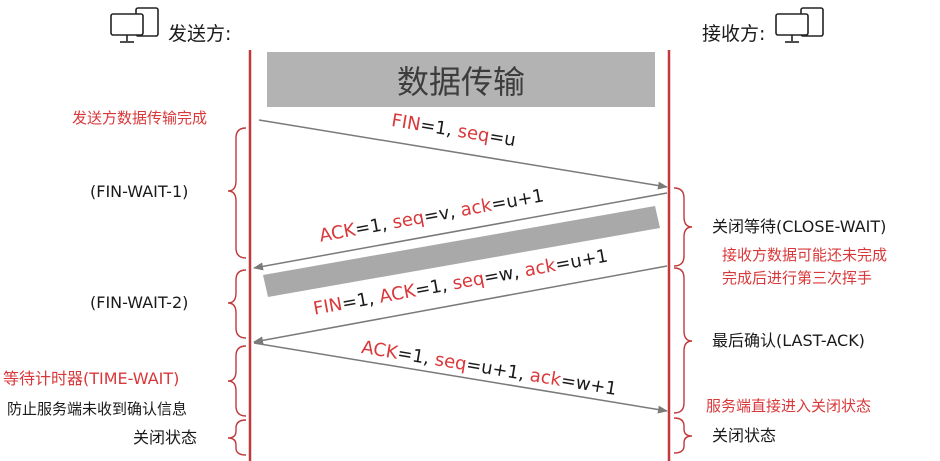 Image resolution: width=940 pixels, height=461 pixels. What do you see at coordinates (789, 406) in the screenshot?
I see `server-close-note: 服务端直接进入关闭状态` at bounding box center [789, 406].